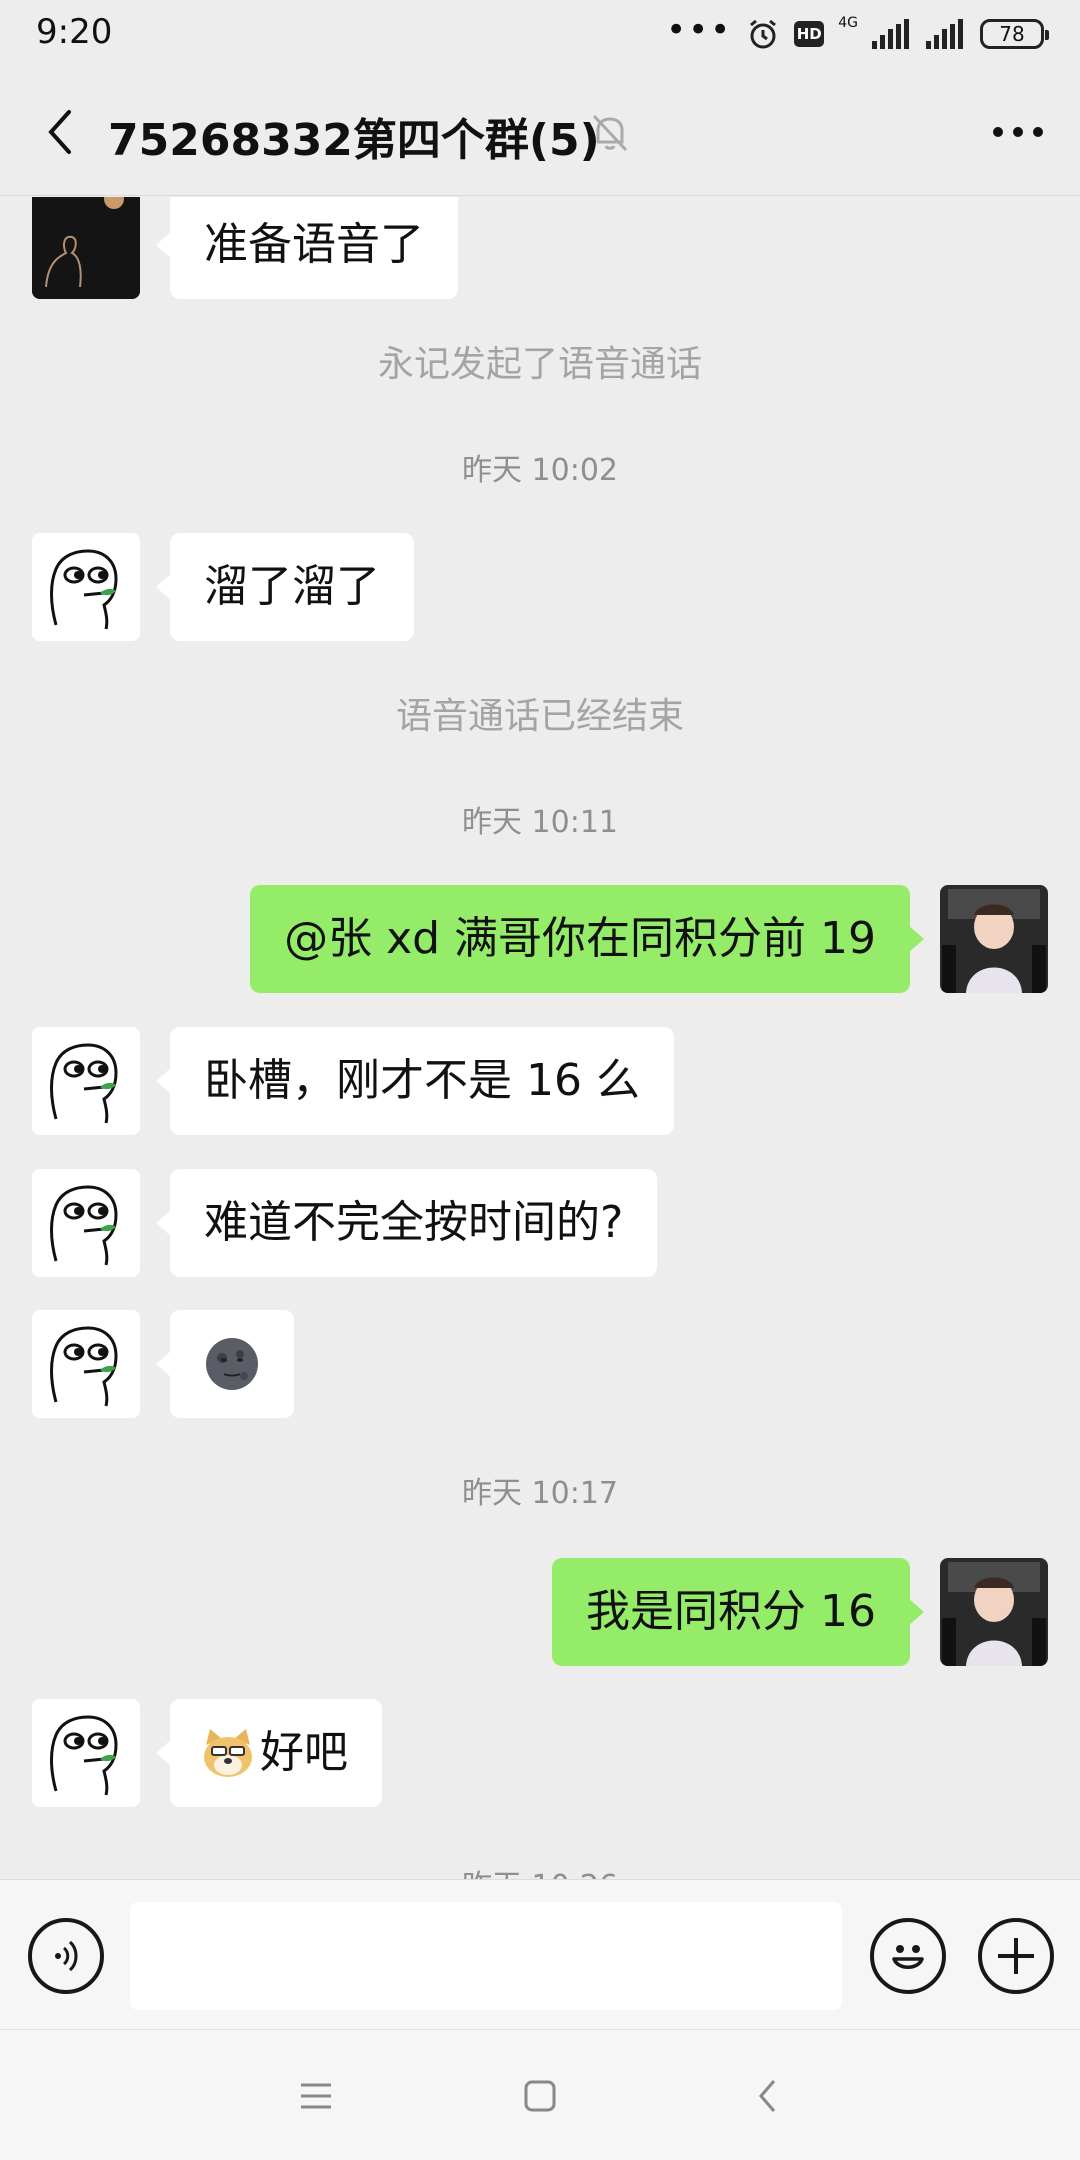 The image size is (1080, 2160). I want to click on nav-back-button, so click(768, 2096).